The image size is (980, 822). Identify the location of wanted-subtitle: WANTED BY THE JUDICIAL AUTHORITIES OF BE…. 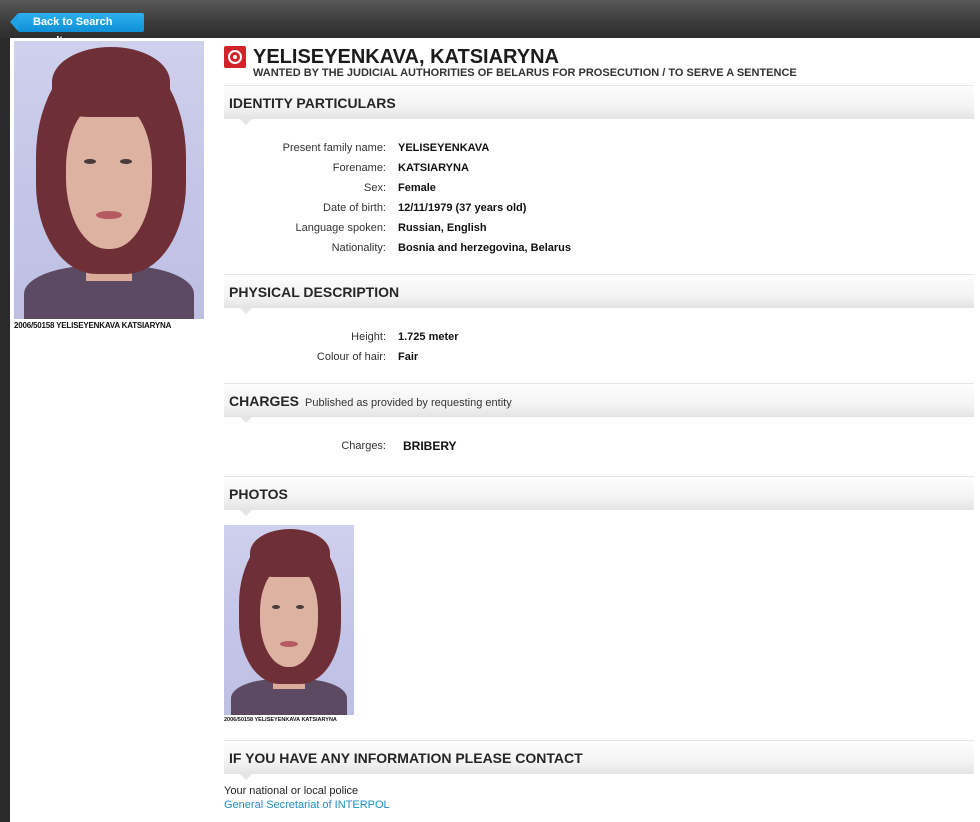
(525, 73).